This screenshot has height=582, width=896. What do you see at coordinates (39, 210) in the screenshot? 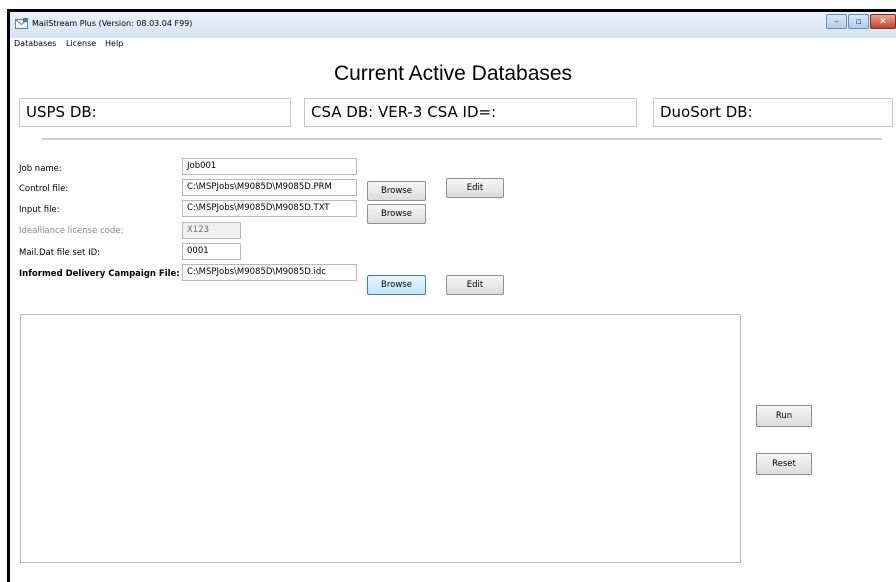
I see `input-file-label: Input file:` at bounding box center [39, 210].